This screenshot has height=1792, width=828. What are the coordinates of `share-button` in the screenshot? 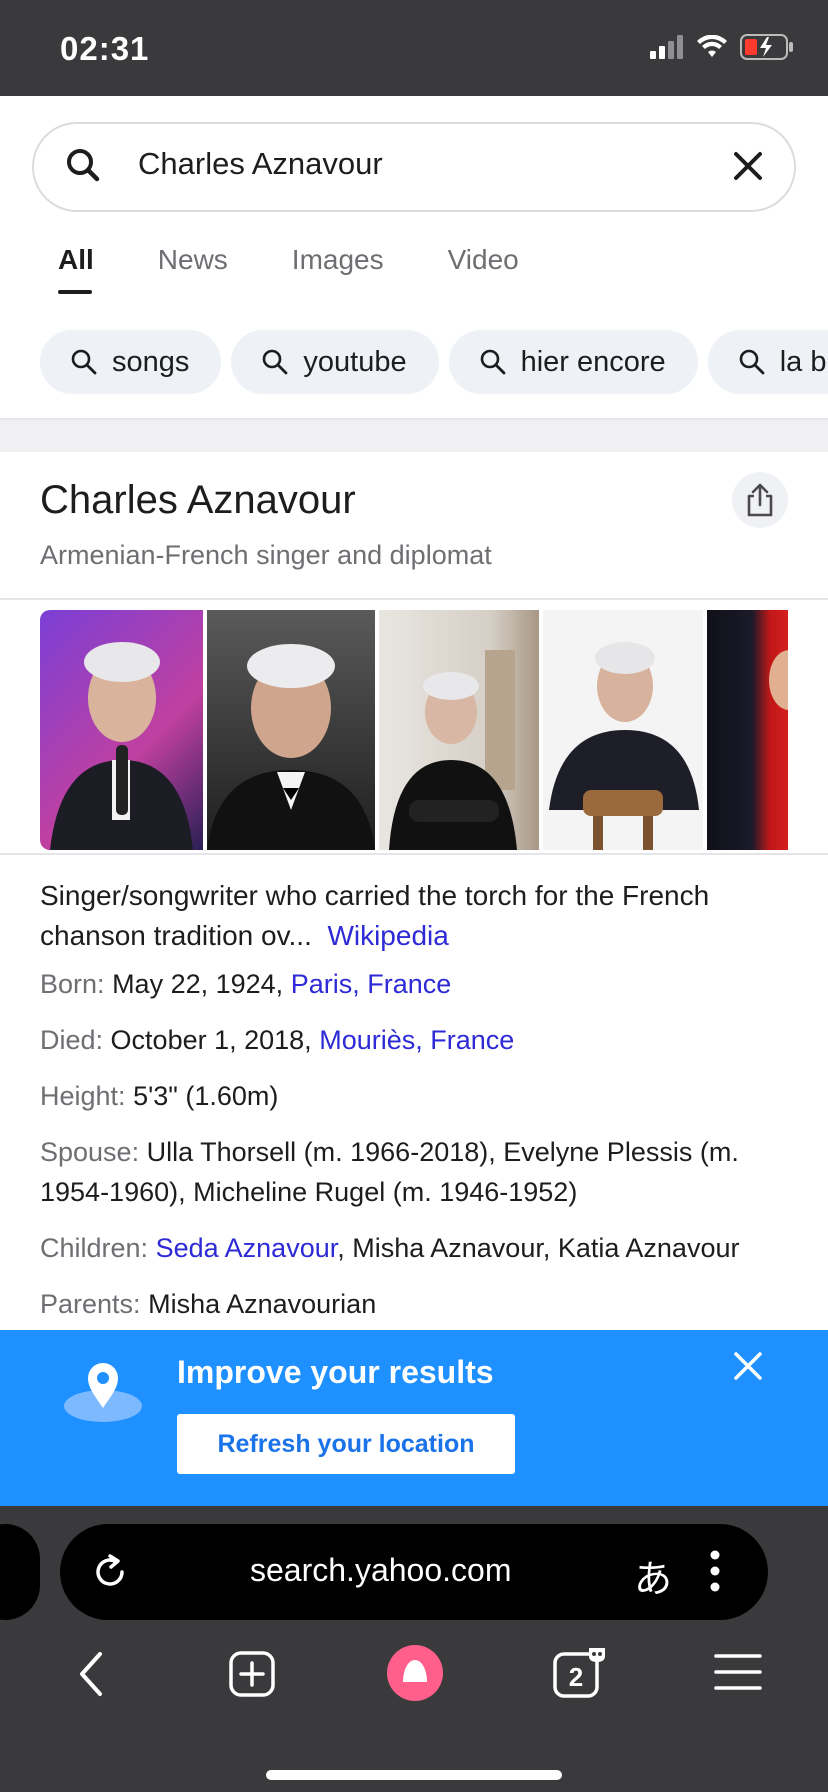 It's located at (760, 500).